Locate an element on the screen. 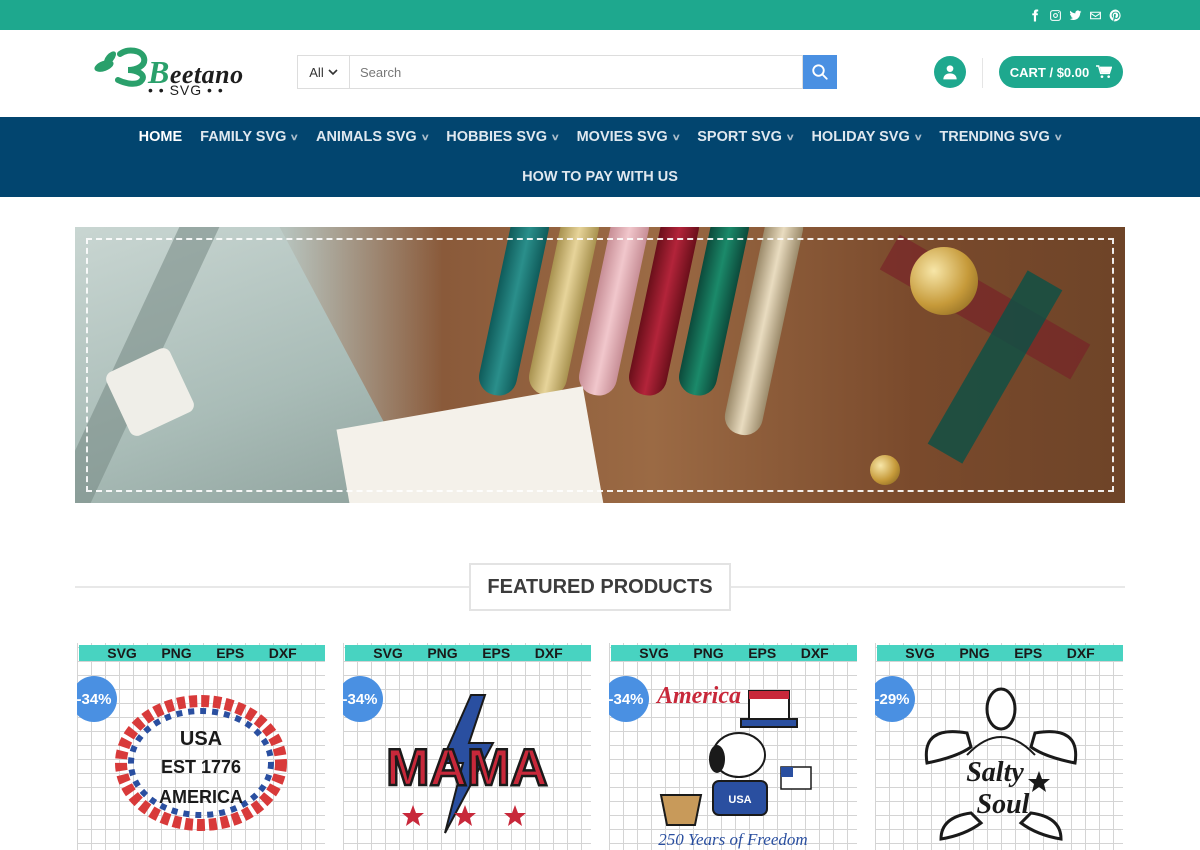  nav-item-label: TRENDING SVG is located at coordinates (994, 137).